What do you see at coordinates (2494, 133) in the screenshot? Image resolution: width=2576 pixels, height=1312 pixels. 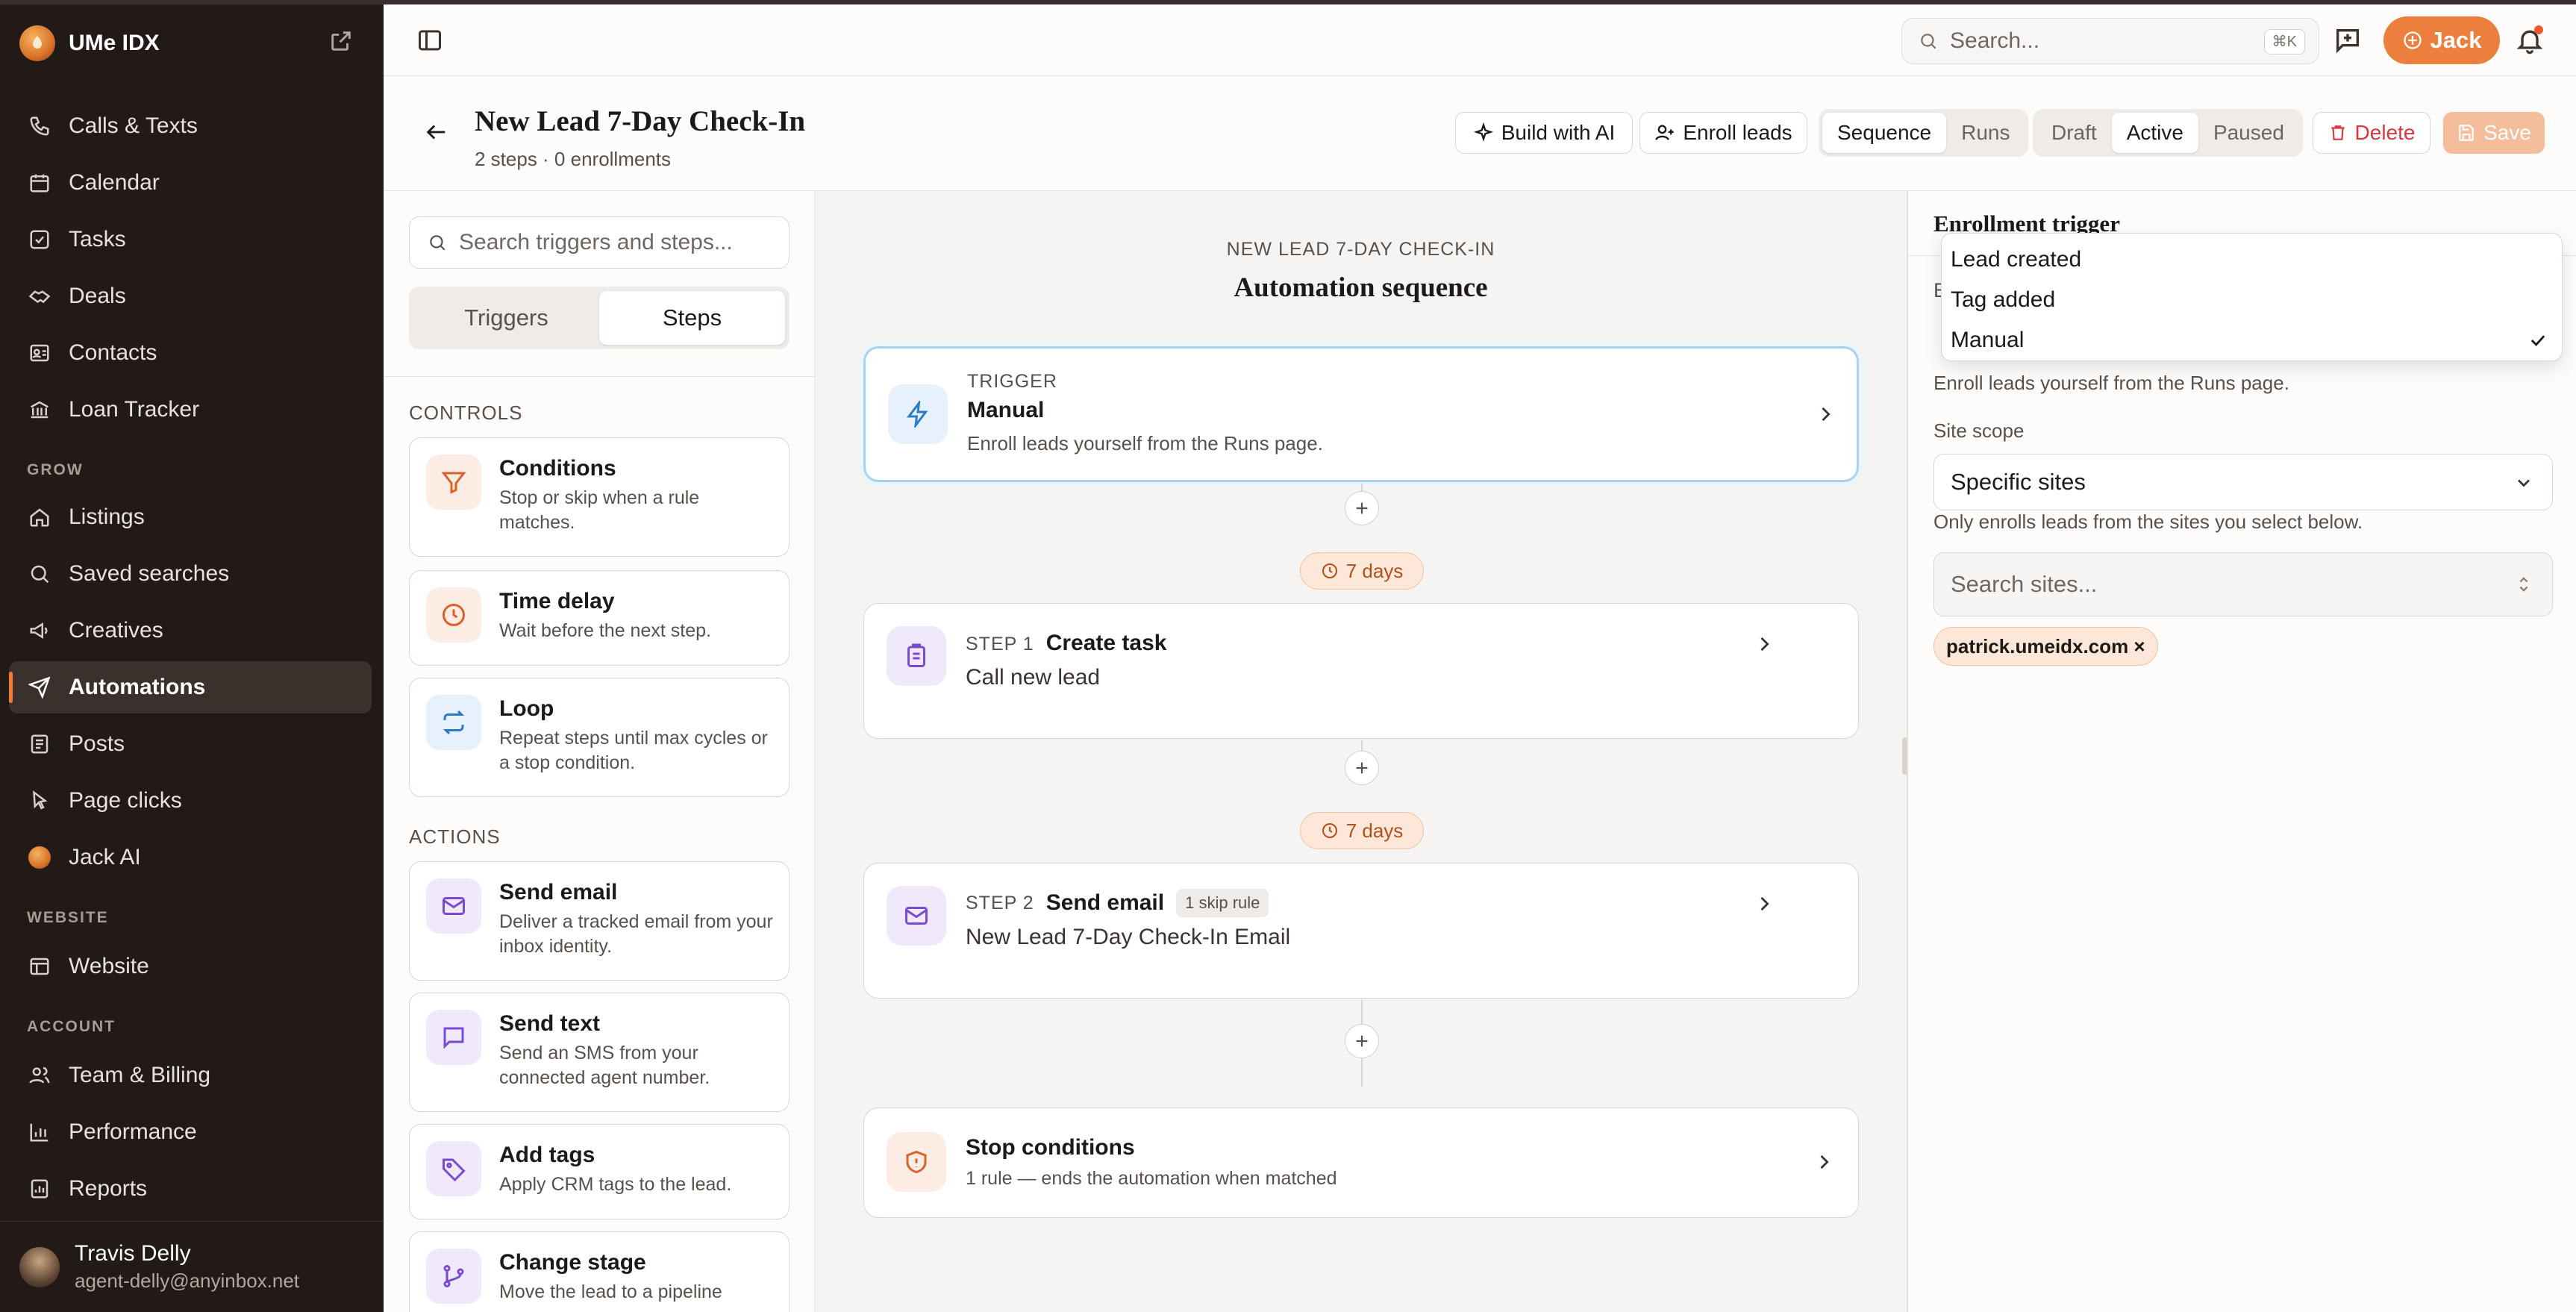 I see `save-button: Save` at bounding box center [2494, 133].